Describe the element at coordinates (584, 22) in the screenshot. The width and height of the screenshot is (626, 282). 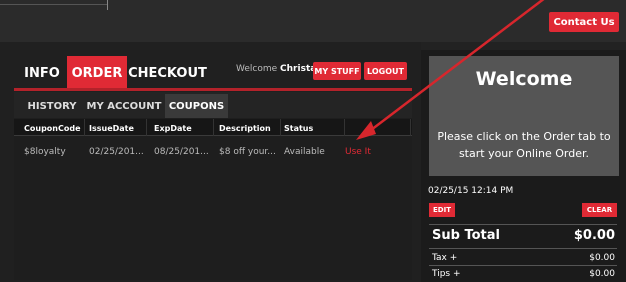
I see `contact-us-button: Contact Us` at that location.